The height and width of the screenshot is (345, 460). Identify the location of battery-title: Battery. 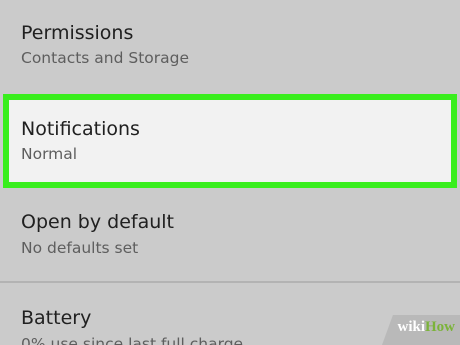
(56, 318).